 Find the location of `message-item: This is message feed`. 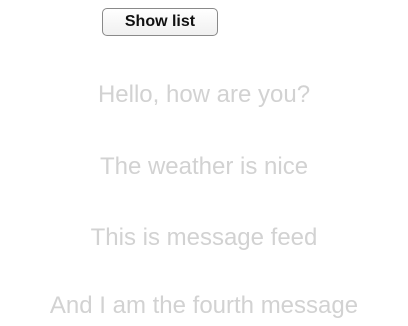

message-item: This is message feed is located at coordinates (204, 237).